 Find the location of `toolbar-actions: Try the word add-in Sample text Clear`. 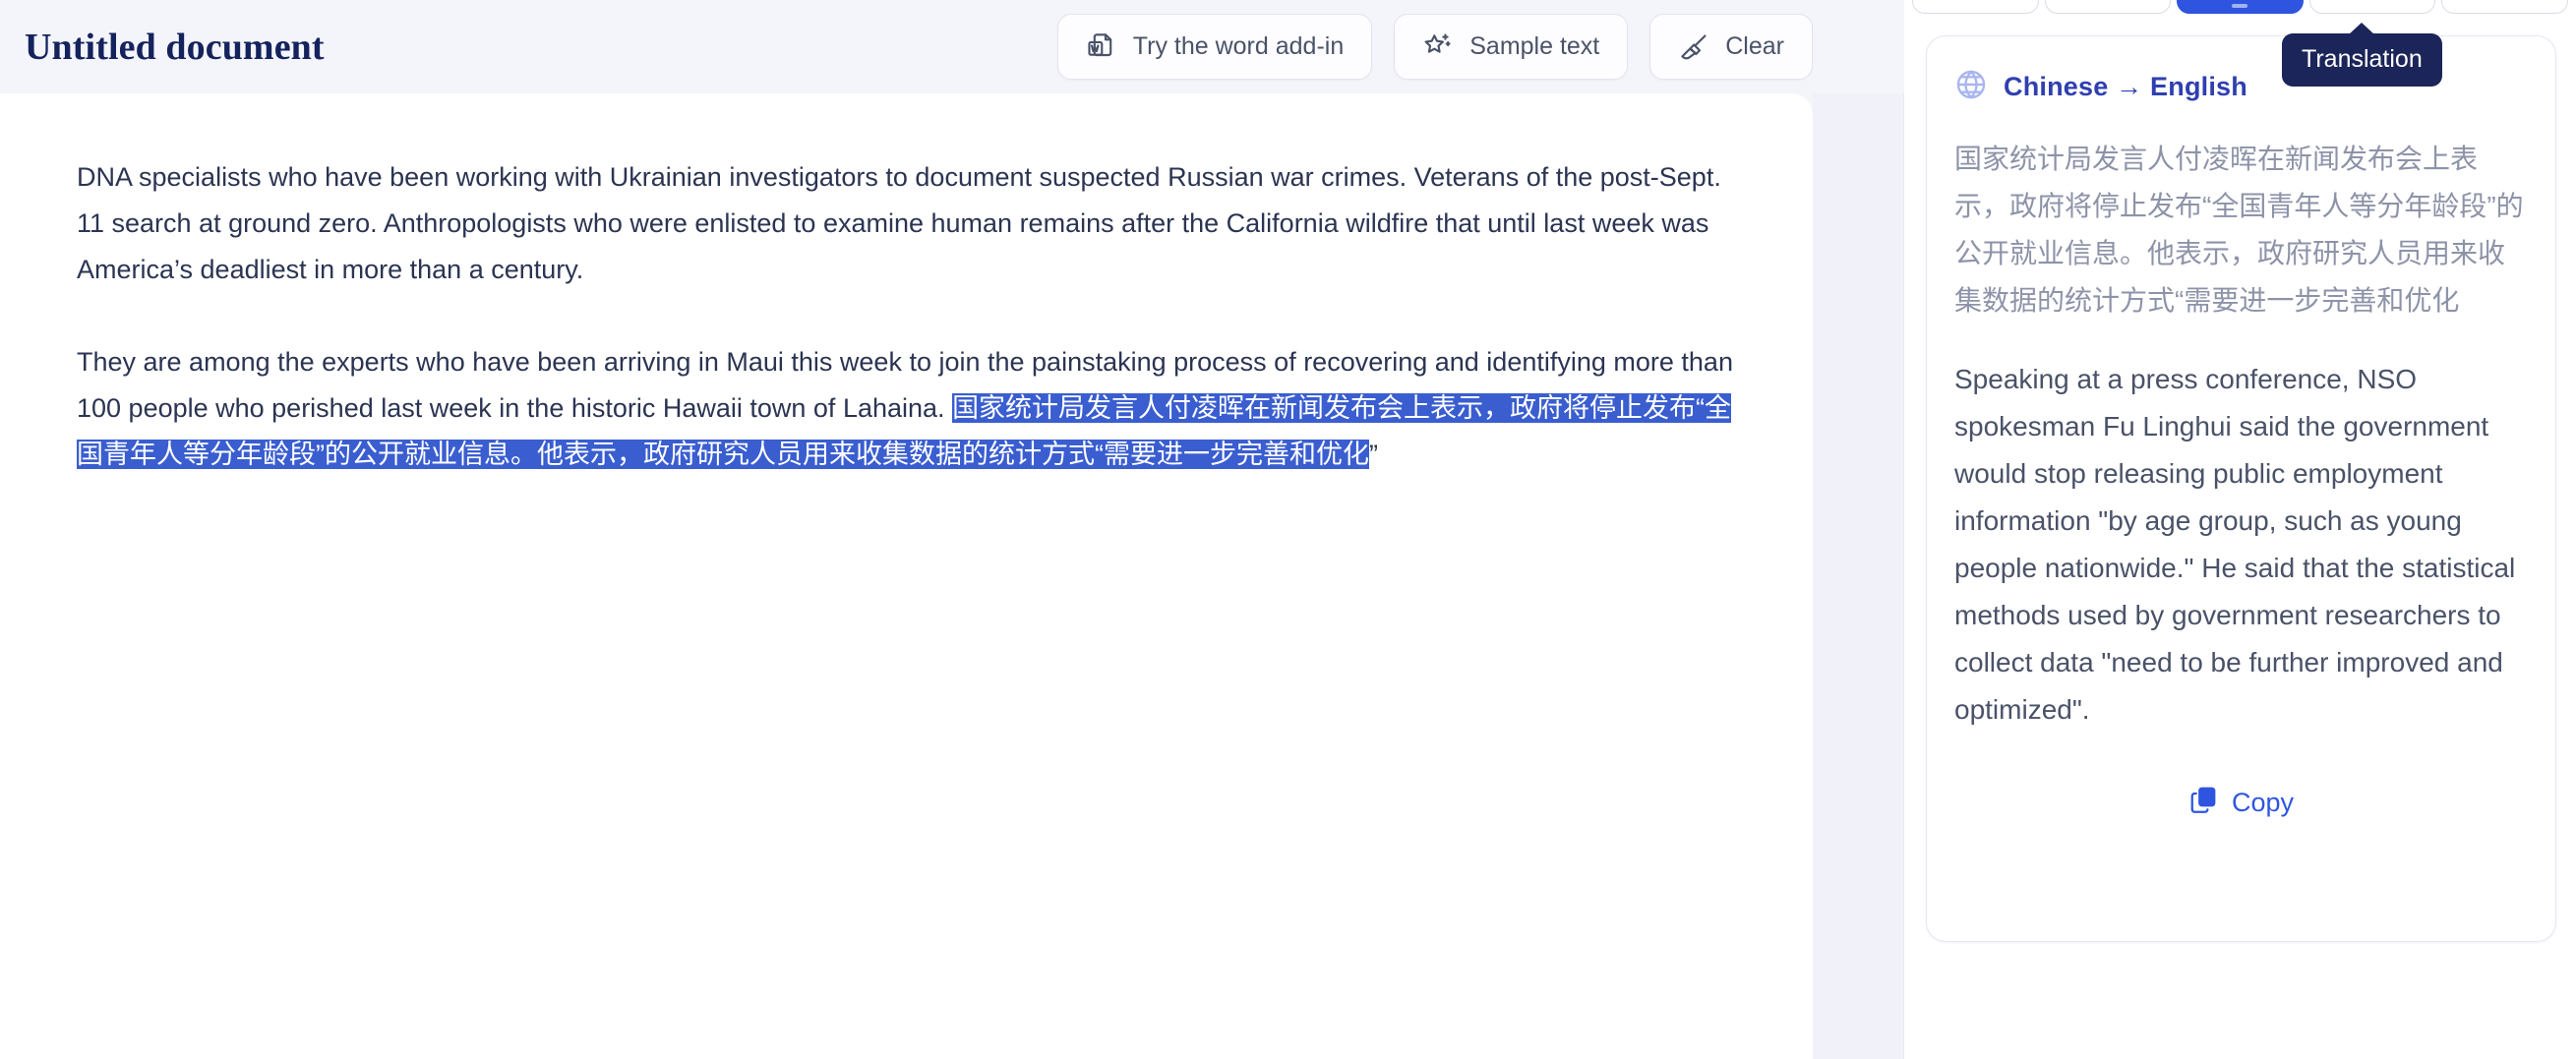

toolbar-actions: Try the word add-in Sample text Clear is located at coordinates (1480, 47).